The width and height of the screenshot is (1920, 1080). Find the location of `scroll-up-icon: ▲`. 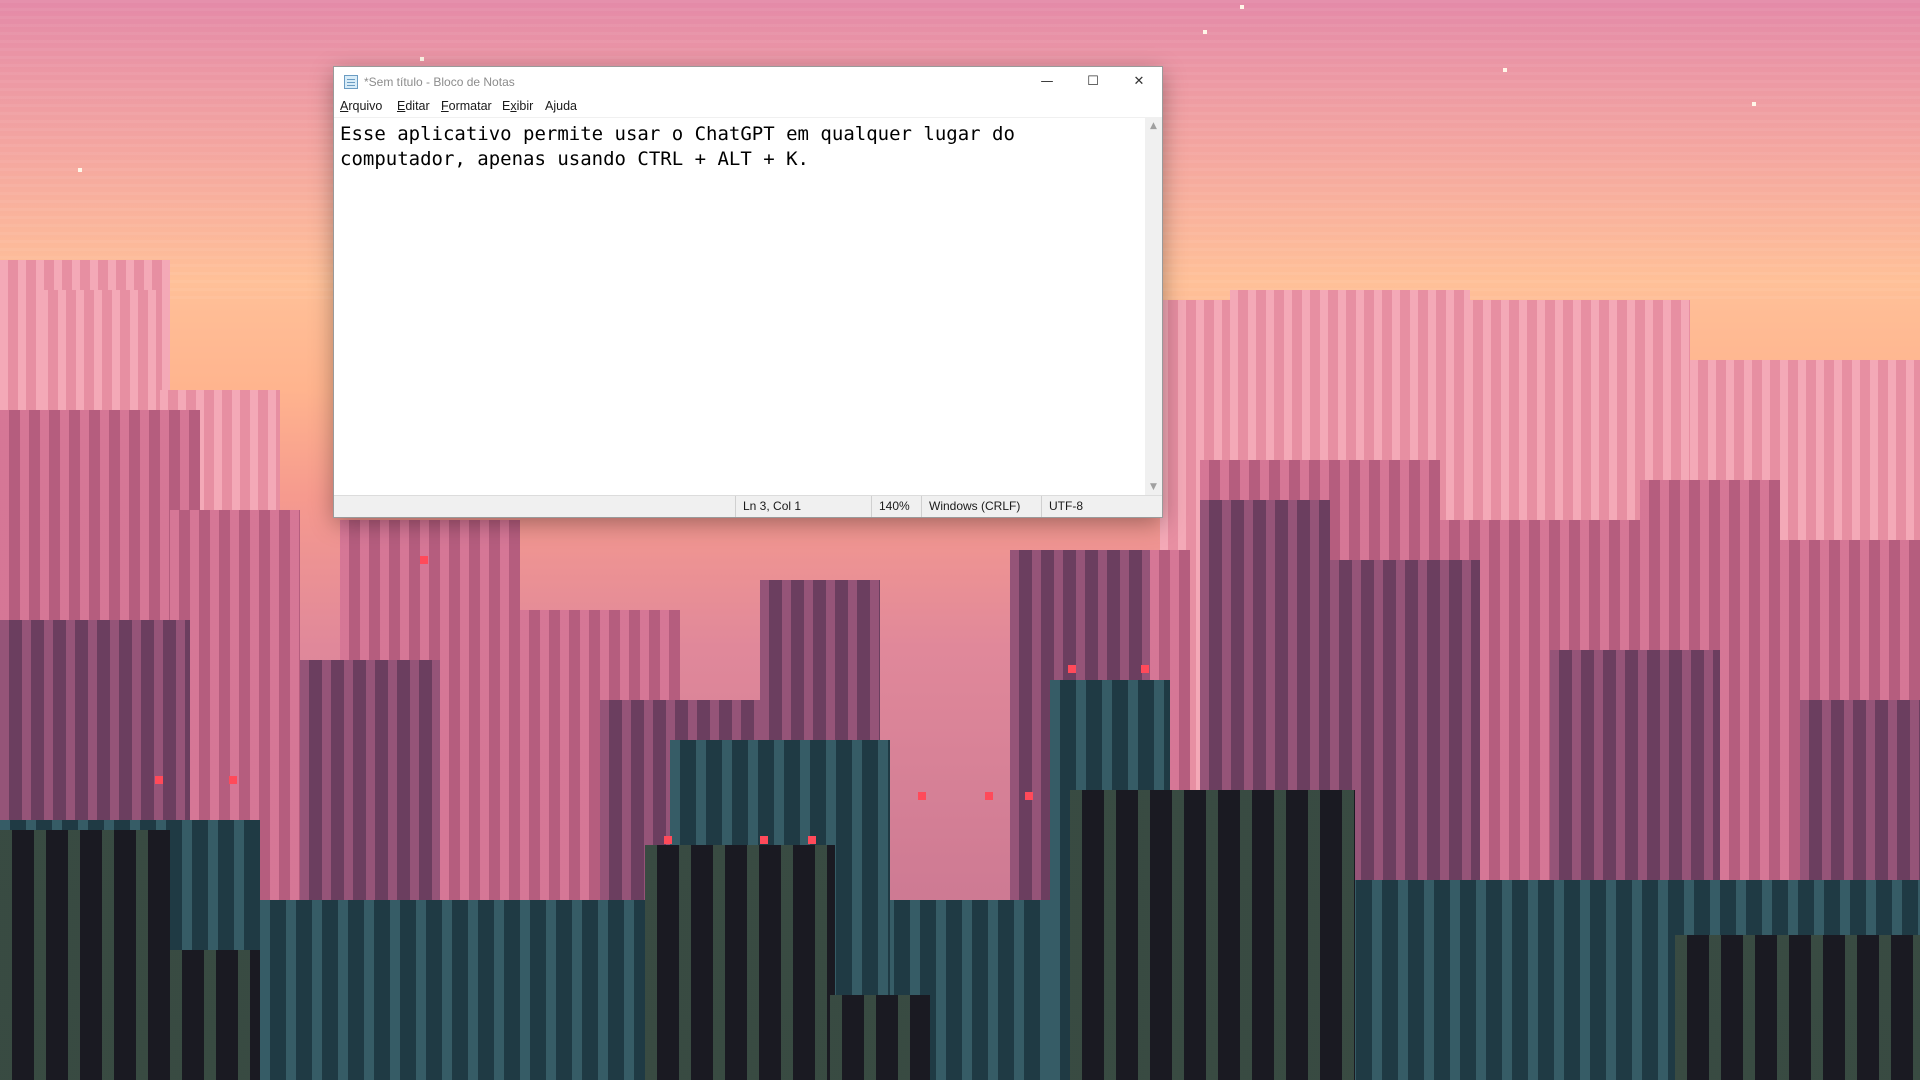

scroll-up-icon: ▲ is located at coordinates (1153, 126).